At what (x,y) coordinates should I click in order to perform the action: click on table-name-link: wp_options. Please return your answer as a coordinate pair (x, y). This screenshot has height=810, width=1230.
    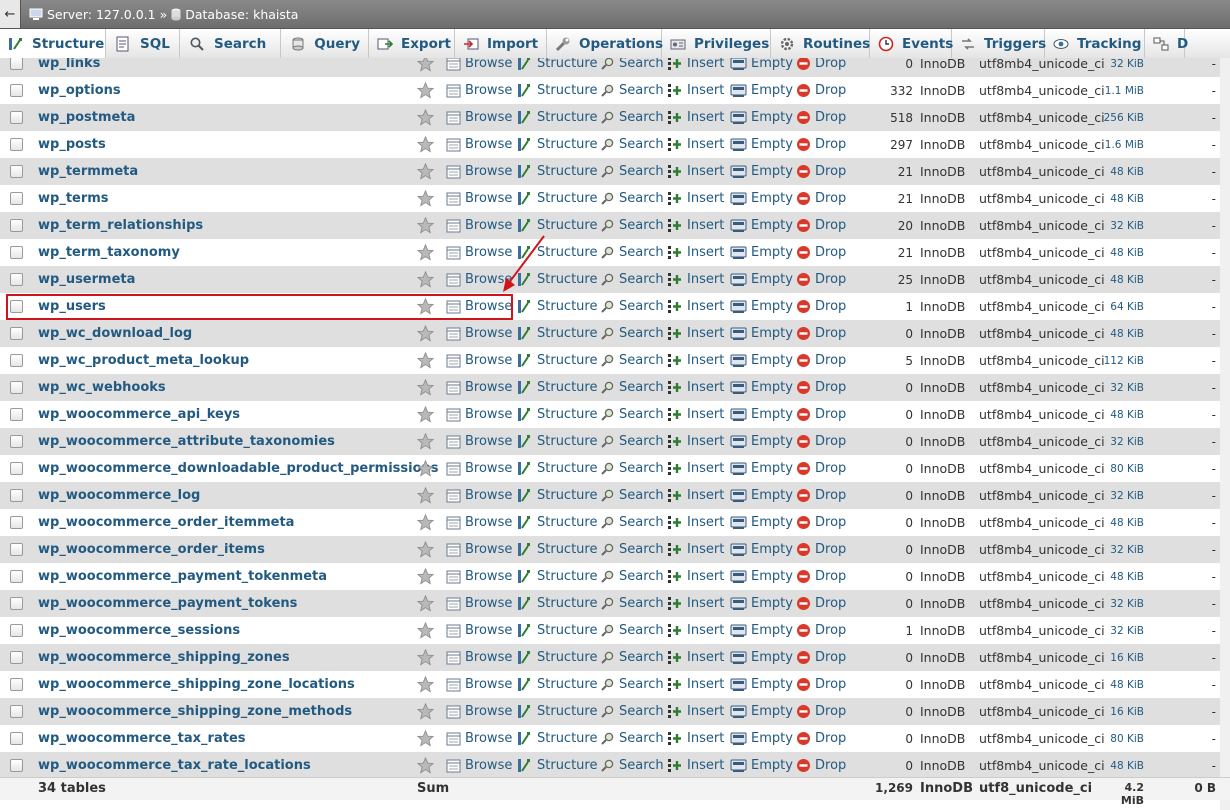
    Looking at the image, I should click on (79, 90).